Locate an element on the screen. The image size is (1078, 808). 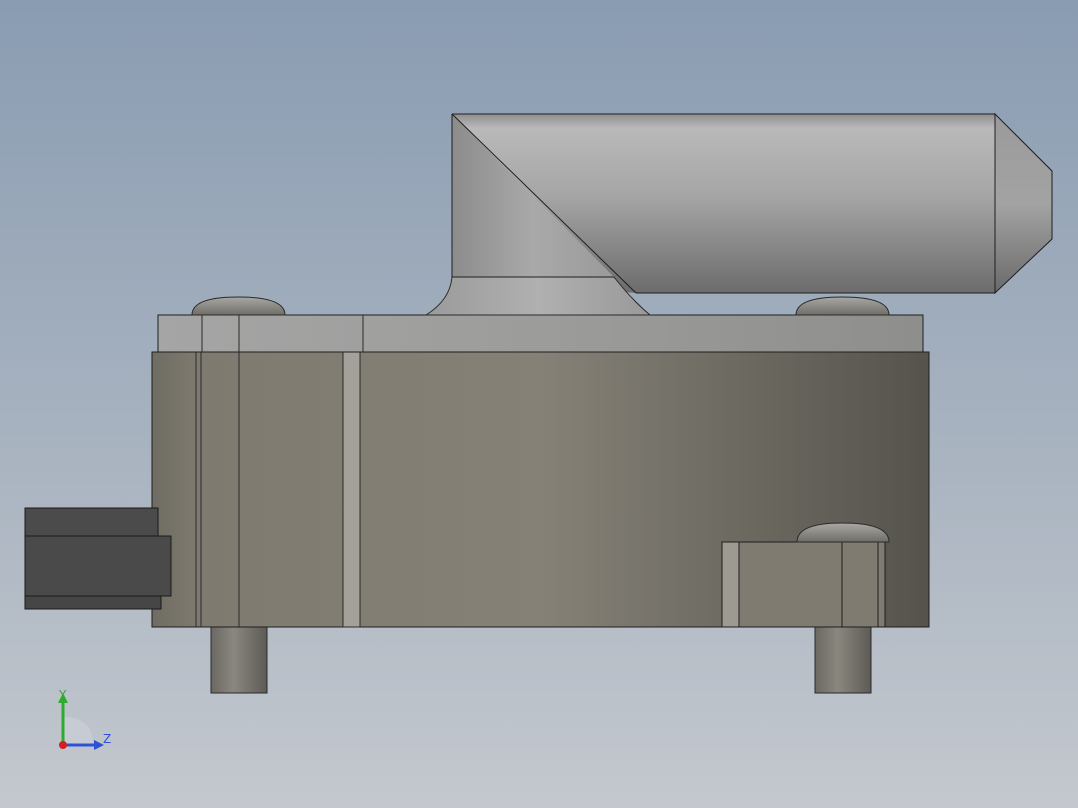
mount-screw-left is located at coordinates (238, 306).